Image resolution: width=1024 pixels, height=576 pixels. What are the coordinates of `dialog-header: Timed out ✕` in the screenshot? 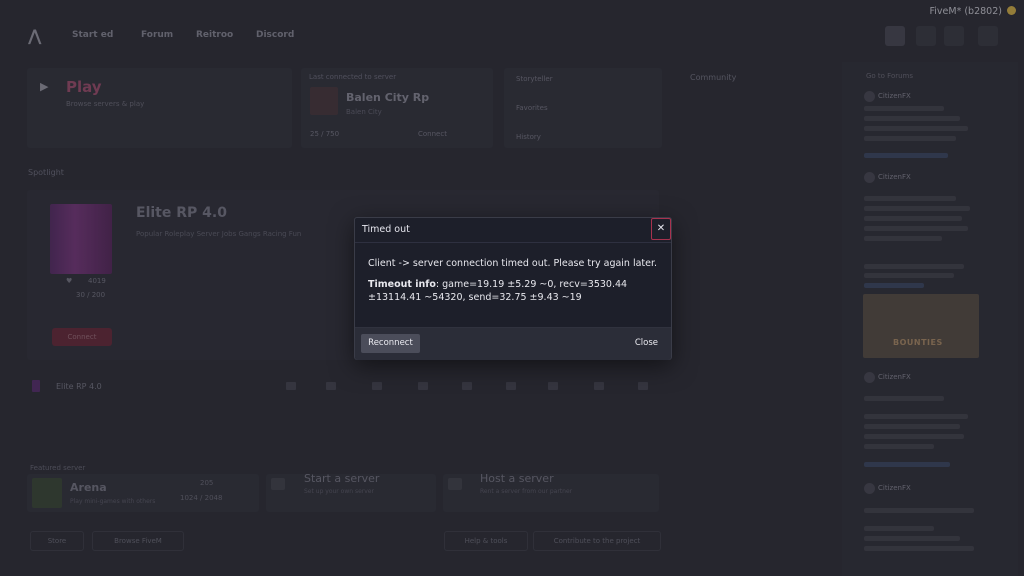 It's located at (513, 230).